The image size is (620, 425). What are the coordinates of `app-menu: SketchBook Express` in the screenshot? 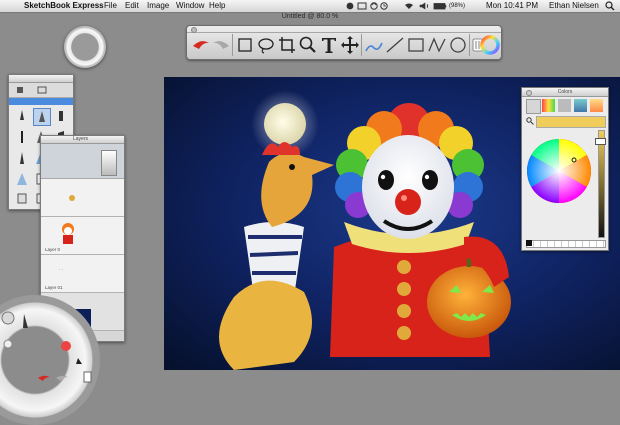 It's located at (64, 6).